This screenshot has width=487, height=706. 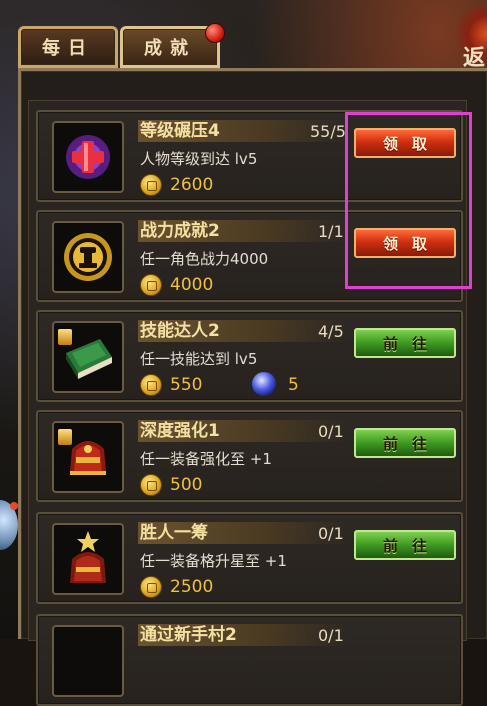 What do you see at coordinates (249, 660) in the screenshot?
I see `achievement-card: 通过新手村2 0/1` at bounding box center [249, 660].